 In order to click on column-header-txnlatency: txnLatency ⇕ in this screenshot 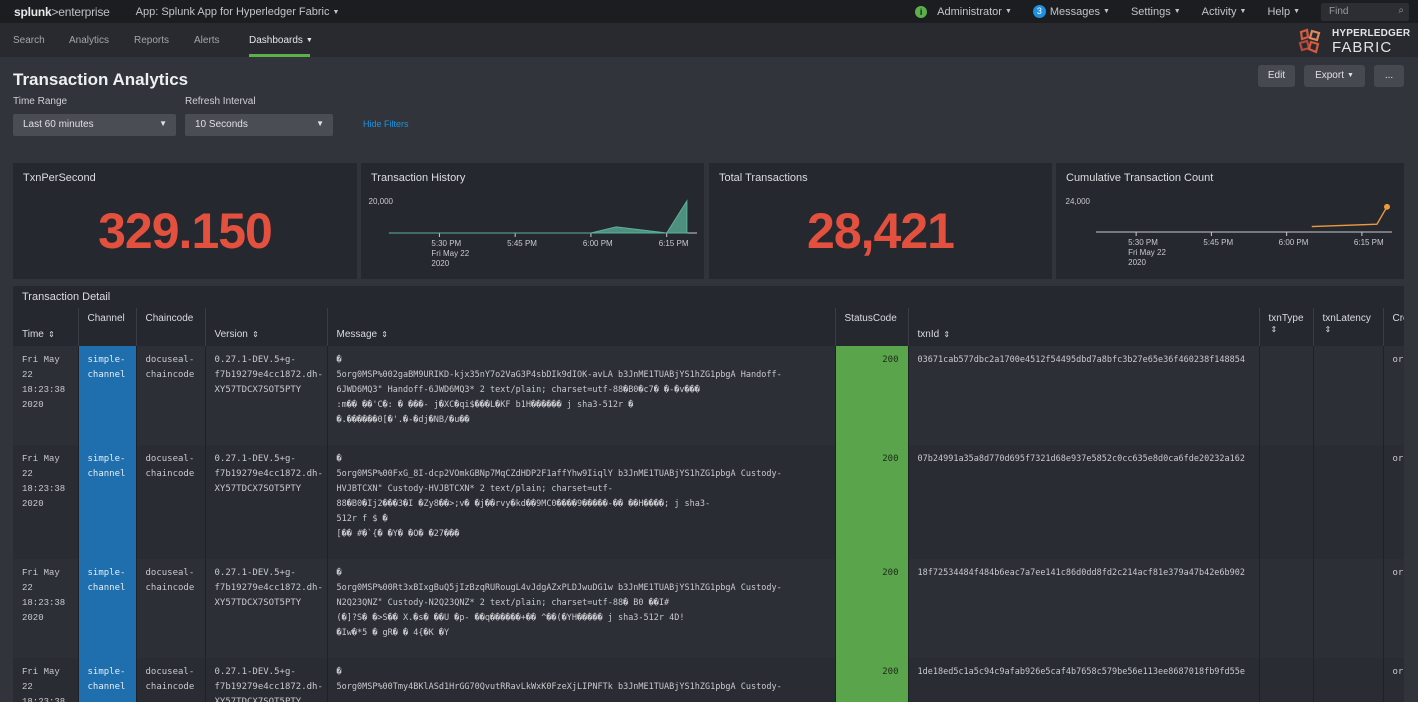, I will do `click(1348, 327)`.